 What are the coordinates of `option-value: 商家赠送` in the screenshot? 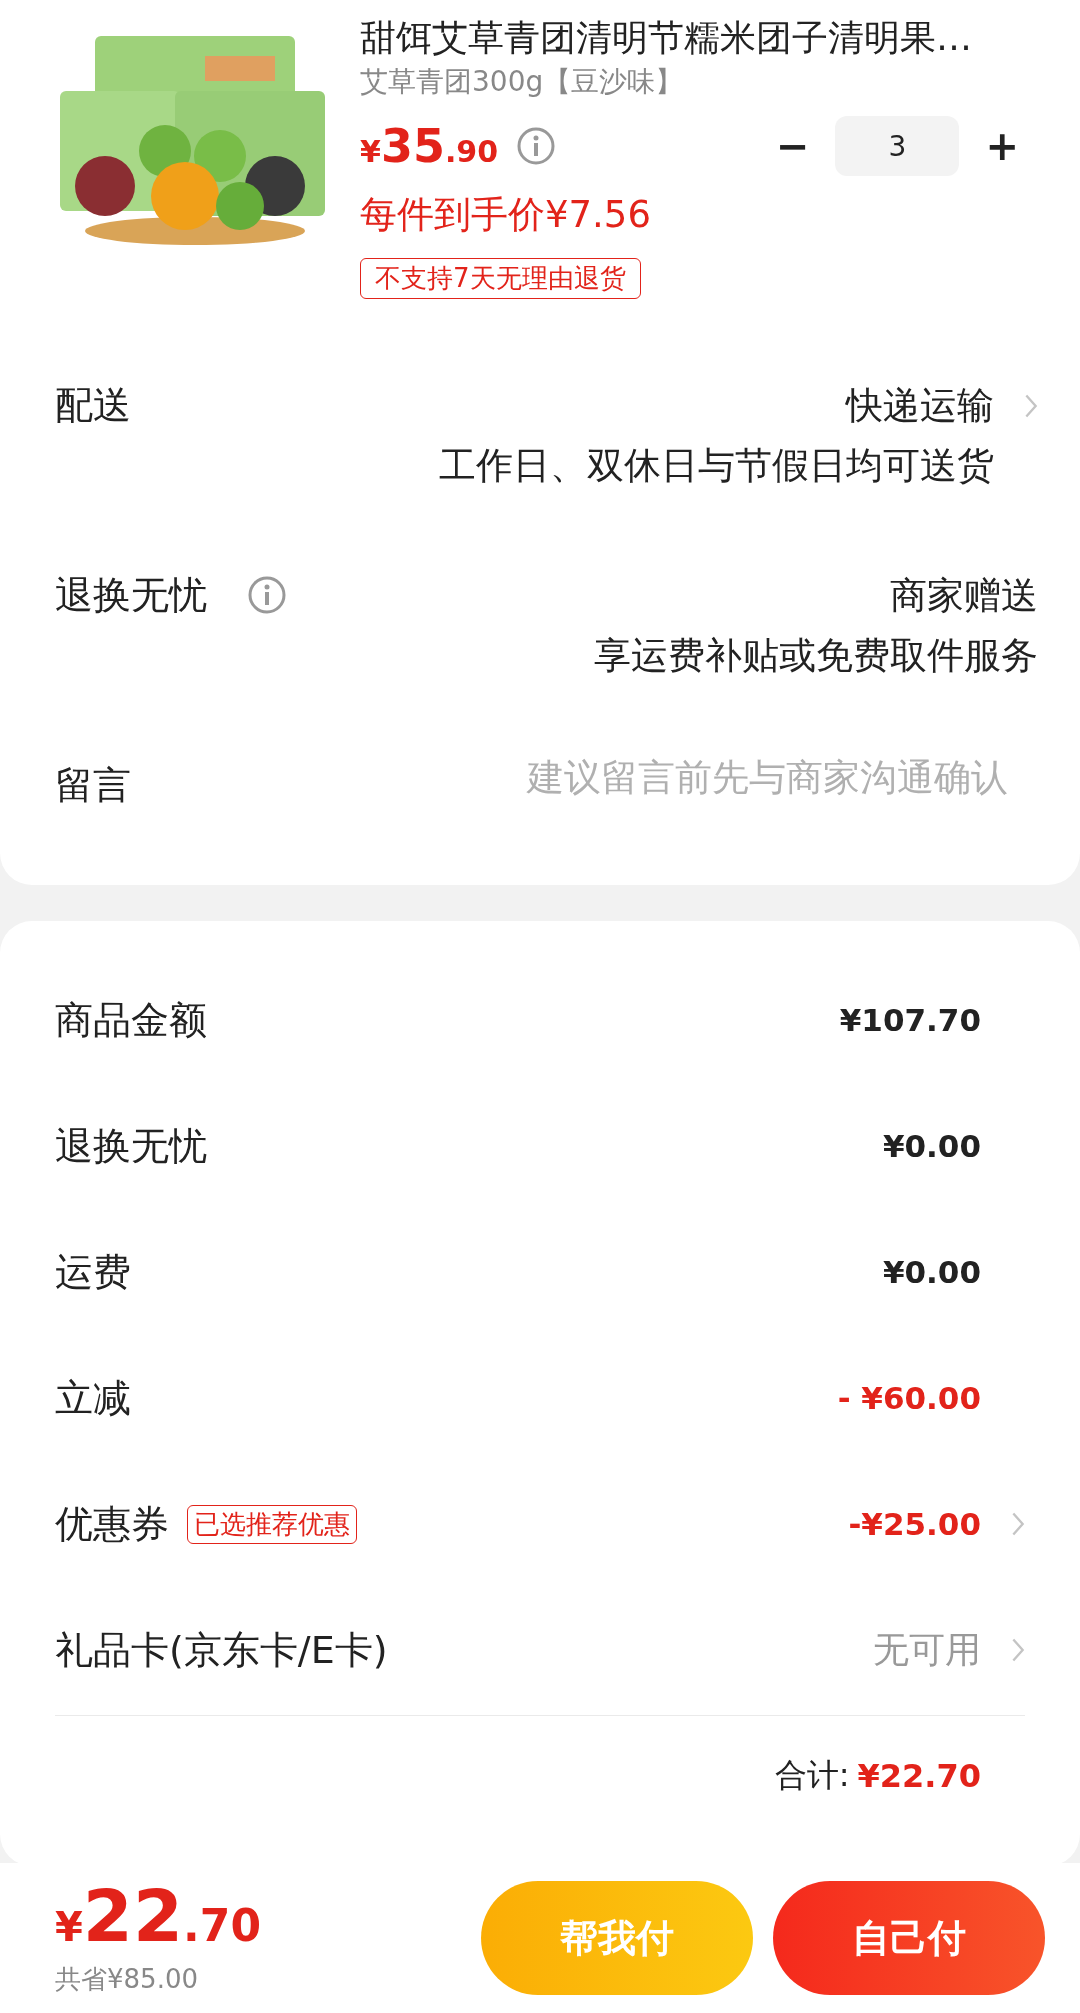 It's located at (964, 596).